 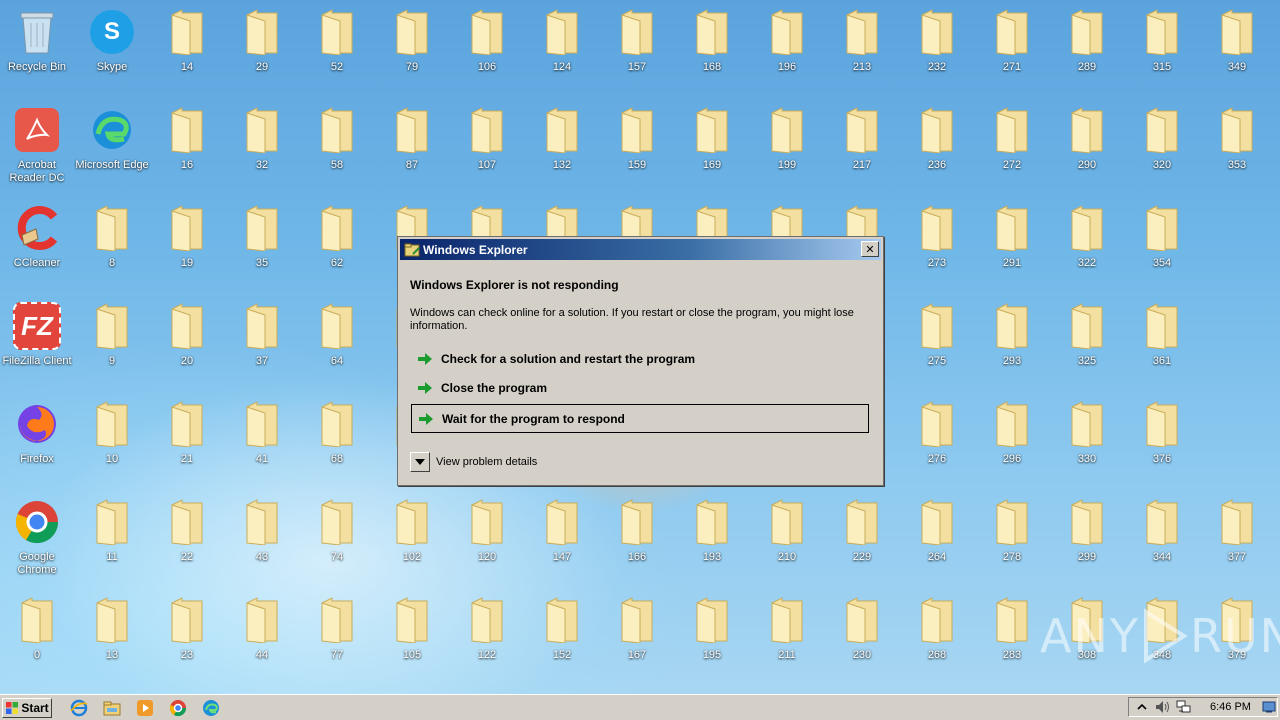 What do you see at coordinates (337, 539) in the screenshot?
I see `desktop-folder-74-folder: 74` at bounding box center [337, 539].